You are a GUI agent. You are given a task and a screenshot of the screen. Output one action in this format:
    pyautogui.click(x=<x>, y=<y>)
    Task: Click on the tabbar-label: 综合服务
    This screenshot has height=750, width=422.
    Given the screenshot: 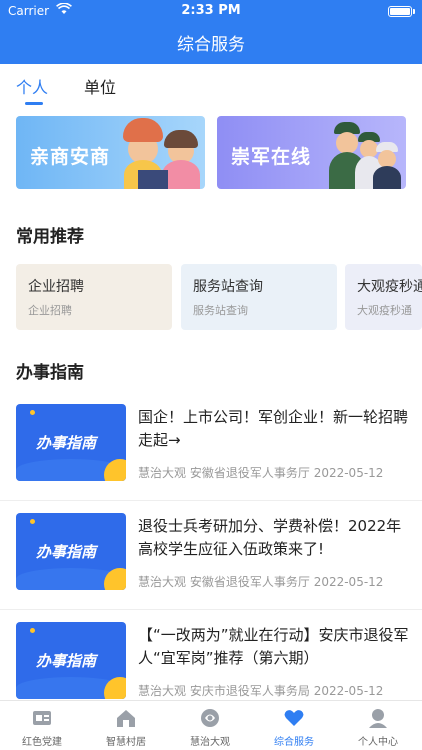 What is the action you would take?
    pyautogui.click(x=294, y=742)
    